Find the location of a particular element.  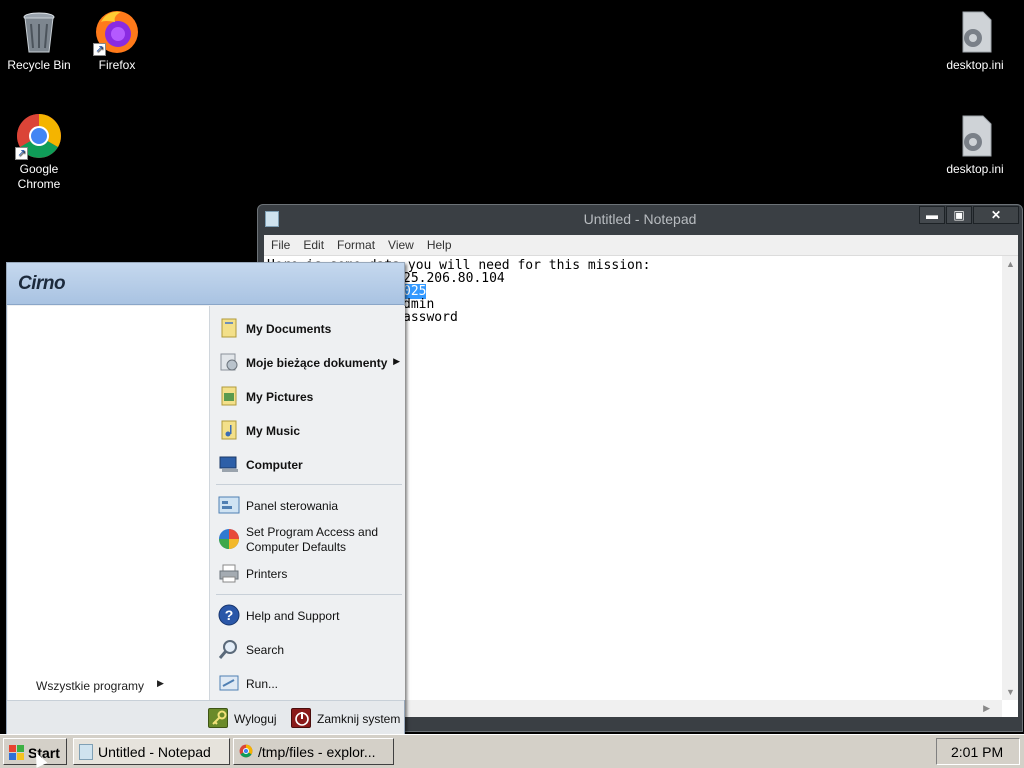

start-item-printers: Printers is located at coordinates (308, 572).